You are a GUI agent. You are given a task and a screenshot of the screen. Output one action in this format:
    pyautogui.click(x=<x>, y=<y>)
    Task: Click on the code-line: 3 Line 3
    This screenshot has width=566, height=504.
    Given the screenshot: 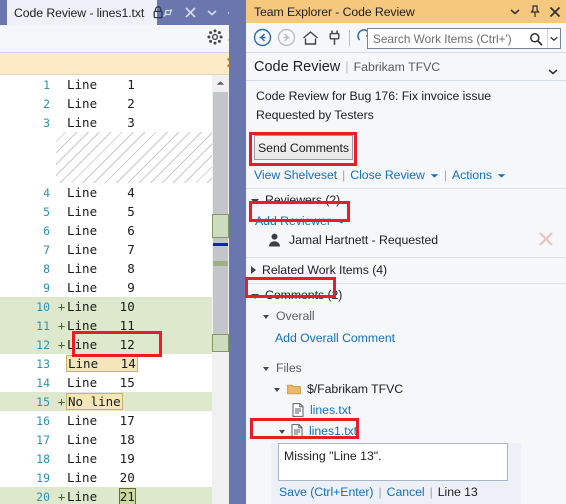 What is the action you would take?
    pyautogui.click(x=106, y=122)
    